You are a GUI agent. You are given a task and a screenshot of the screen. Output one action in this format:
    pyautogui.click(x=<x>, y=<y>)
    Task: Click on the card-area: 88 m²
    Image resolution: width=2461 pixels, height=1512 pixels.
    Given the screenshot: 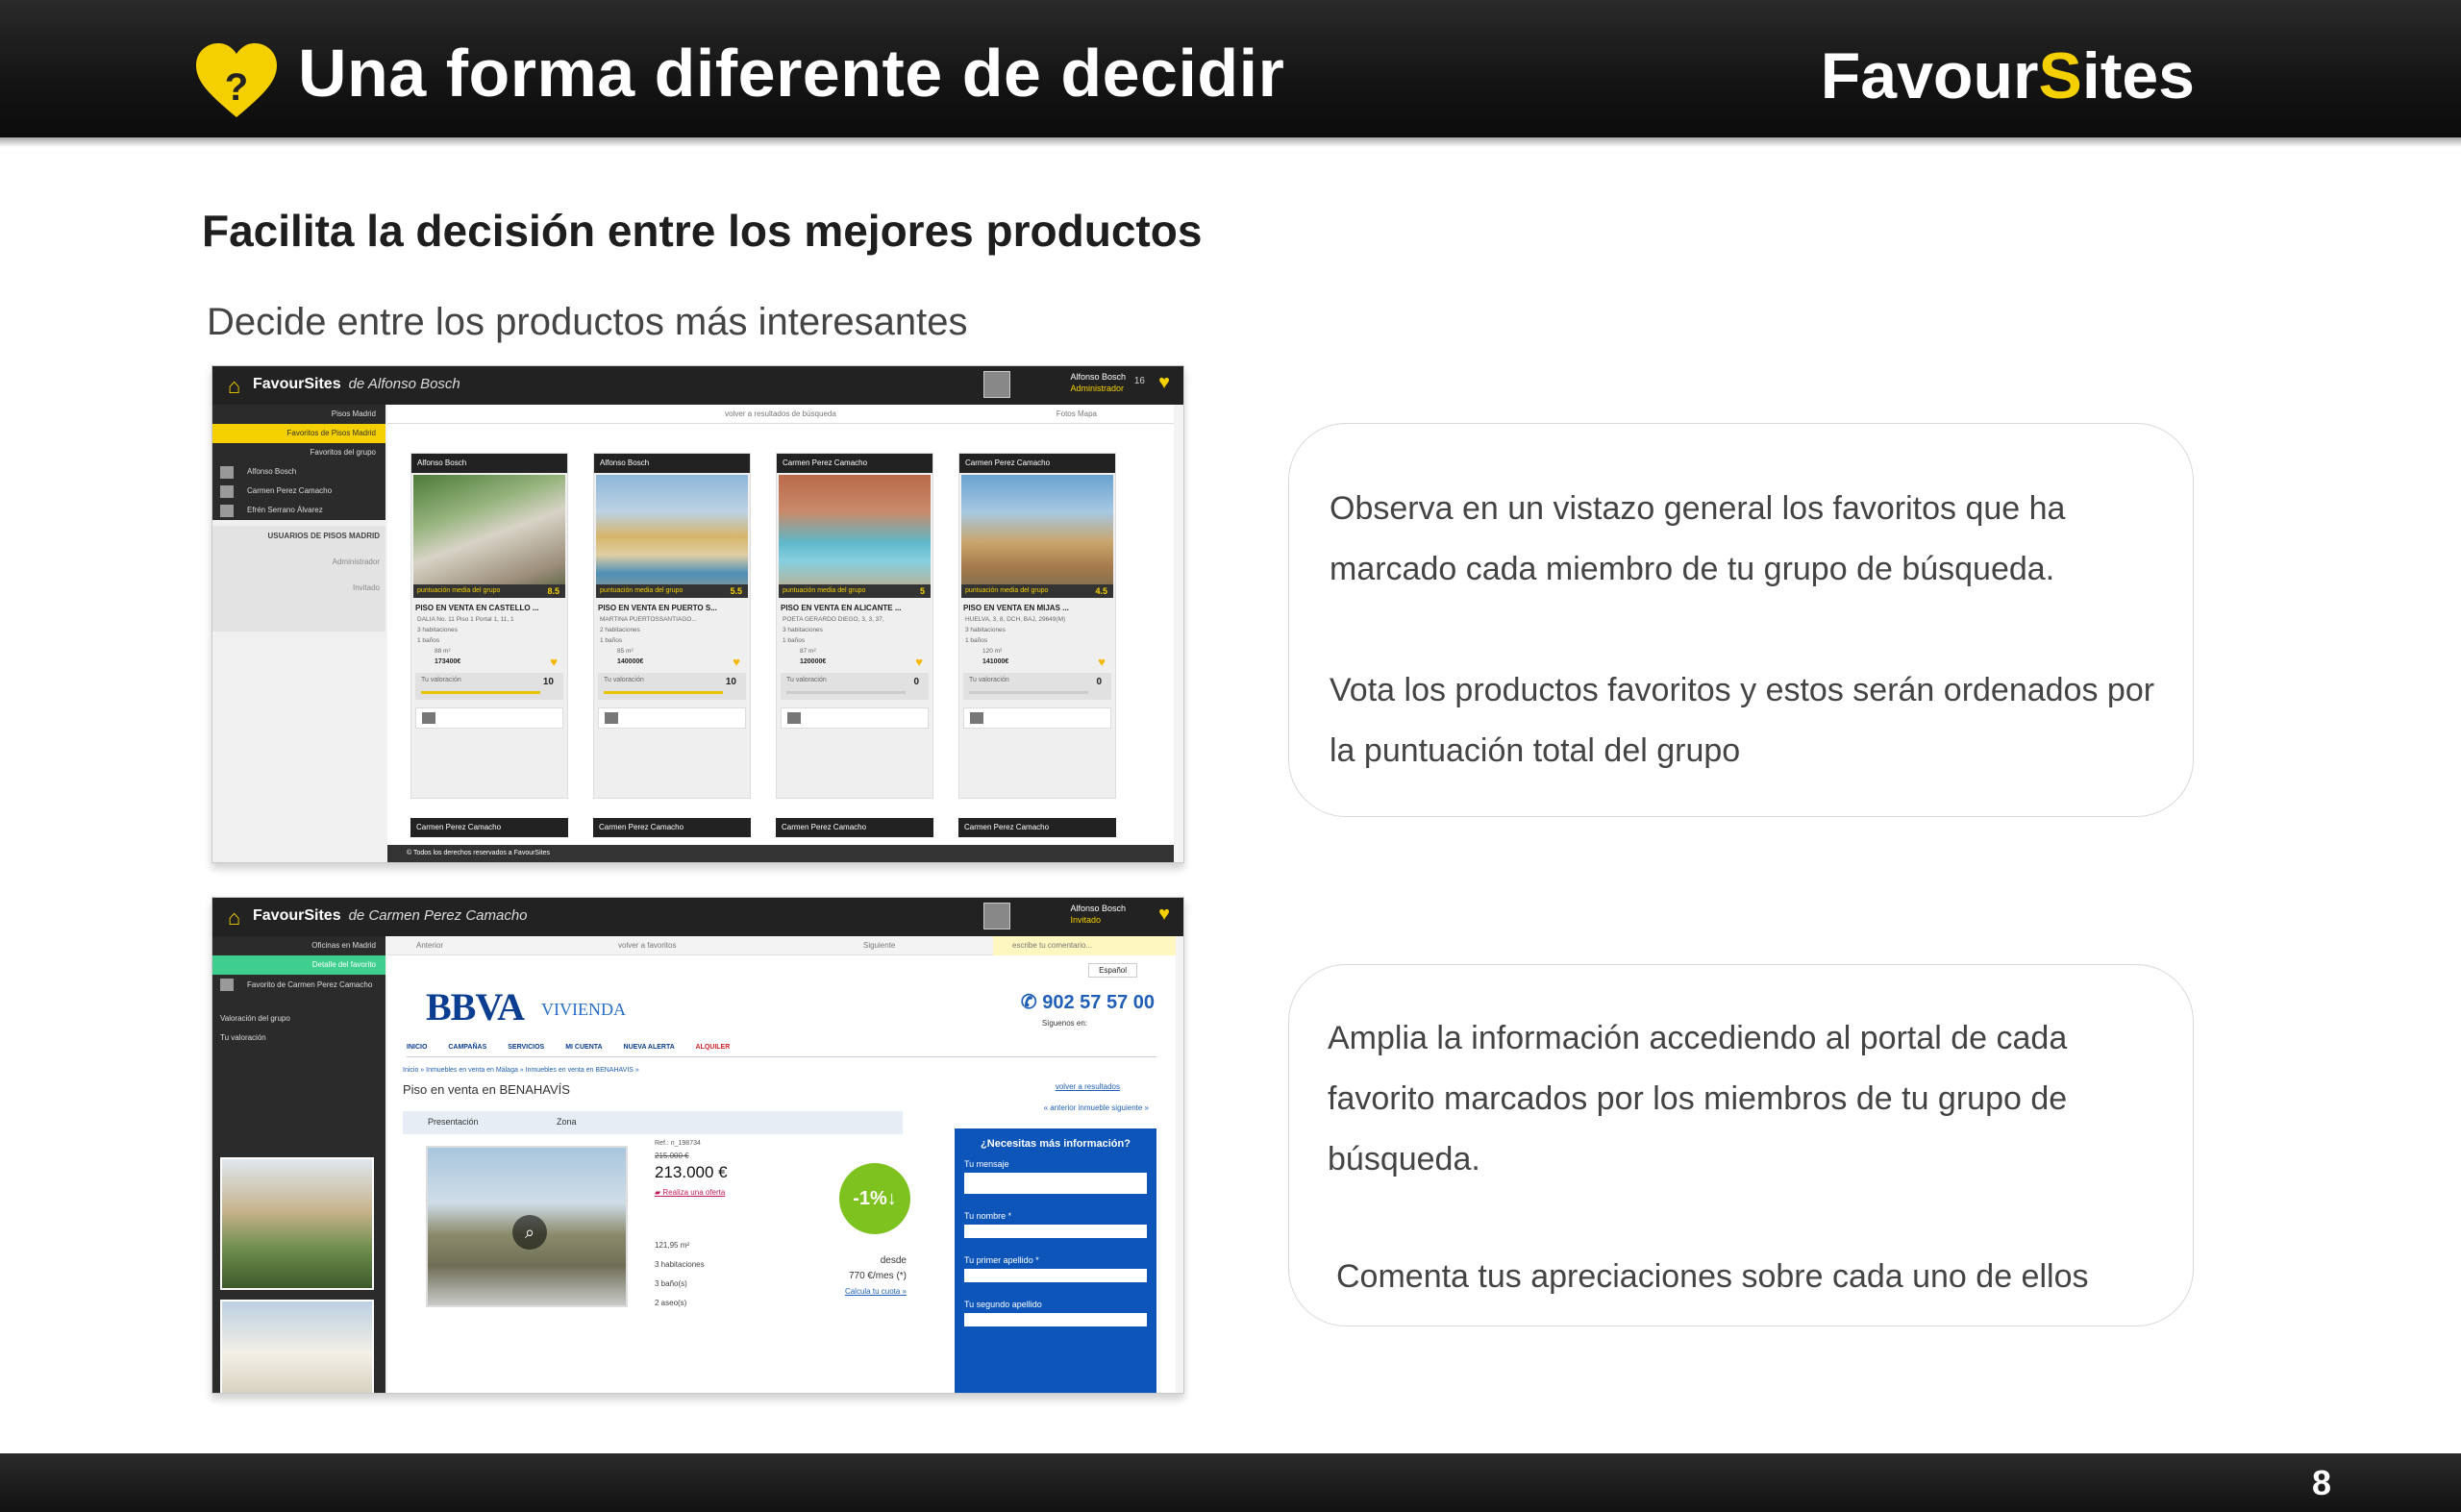 What is the action you would take?
    pyautogui.click(x=443, y=651)
    